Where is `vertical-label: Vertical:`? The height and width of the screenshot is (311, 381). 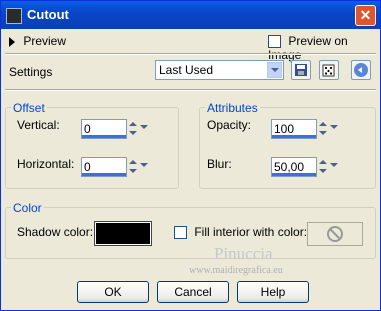
vertical-label: Vertical: is located at coordinates (38, 125).